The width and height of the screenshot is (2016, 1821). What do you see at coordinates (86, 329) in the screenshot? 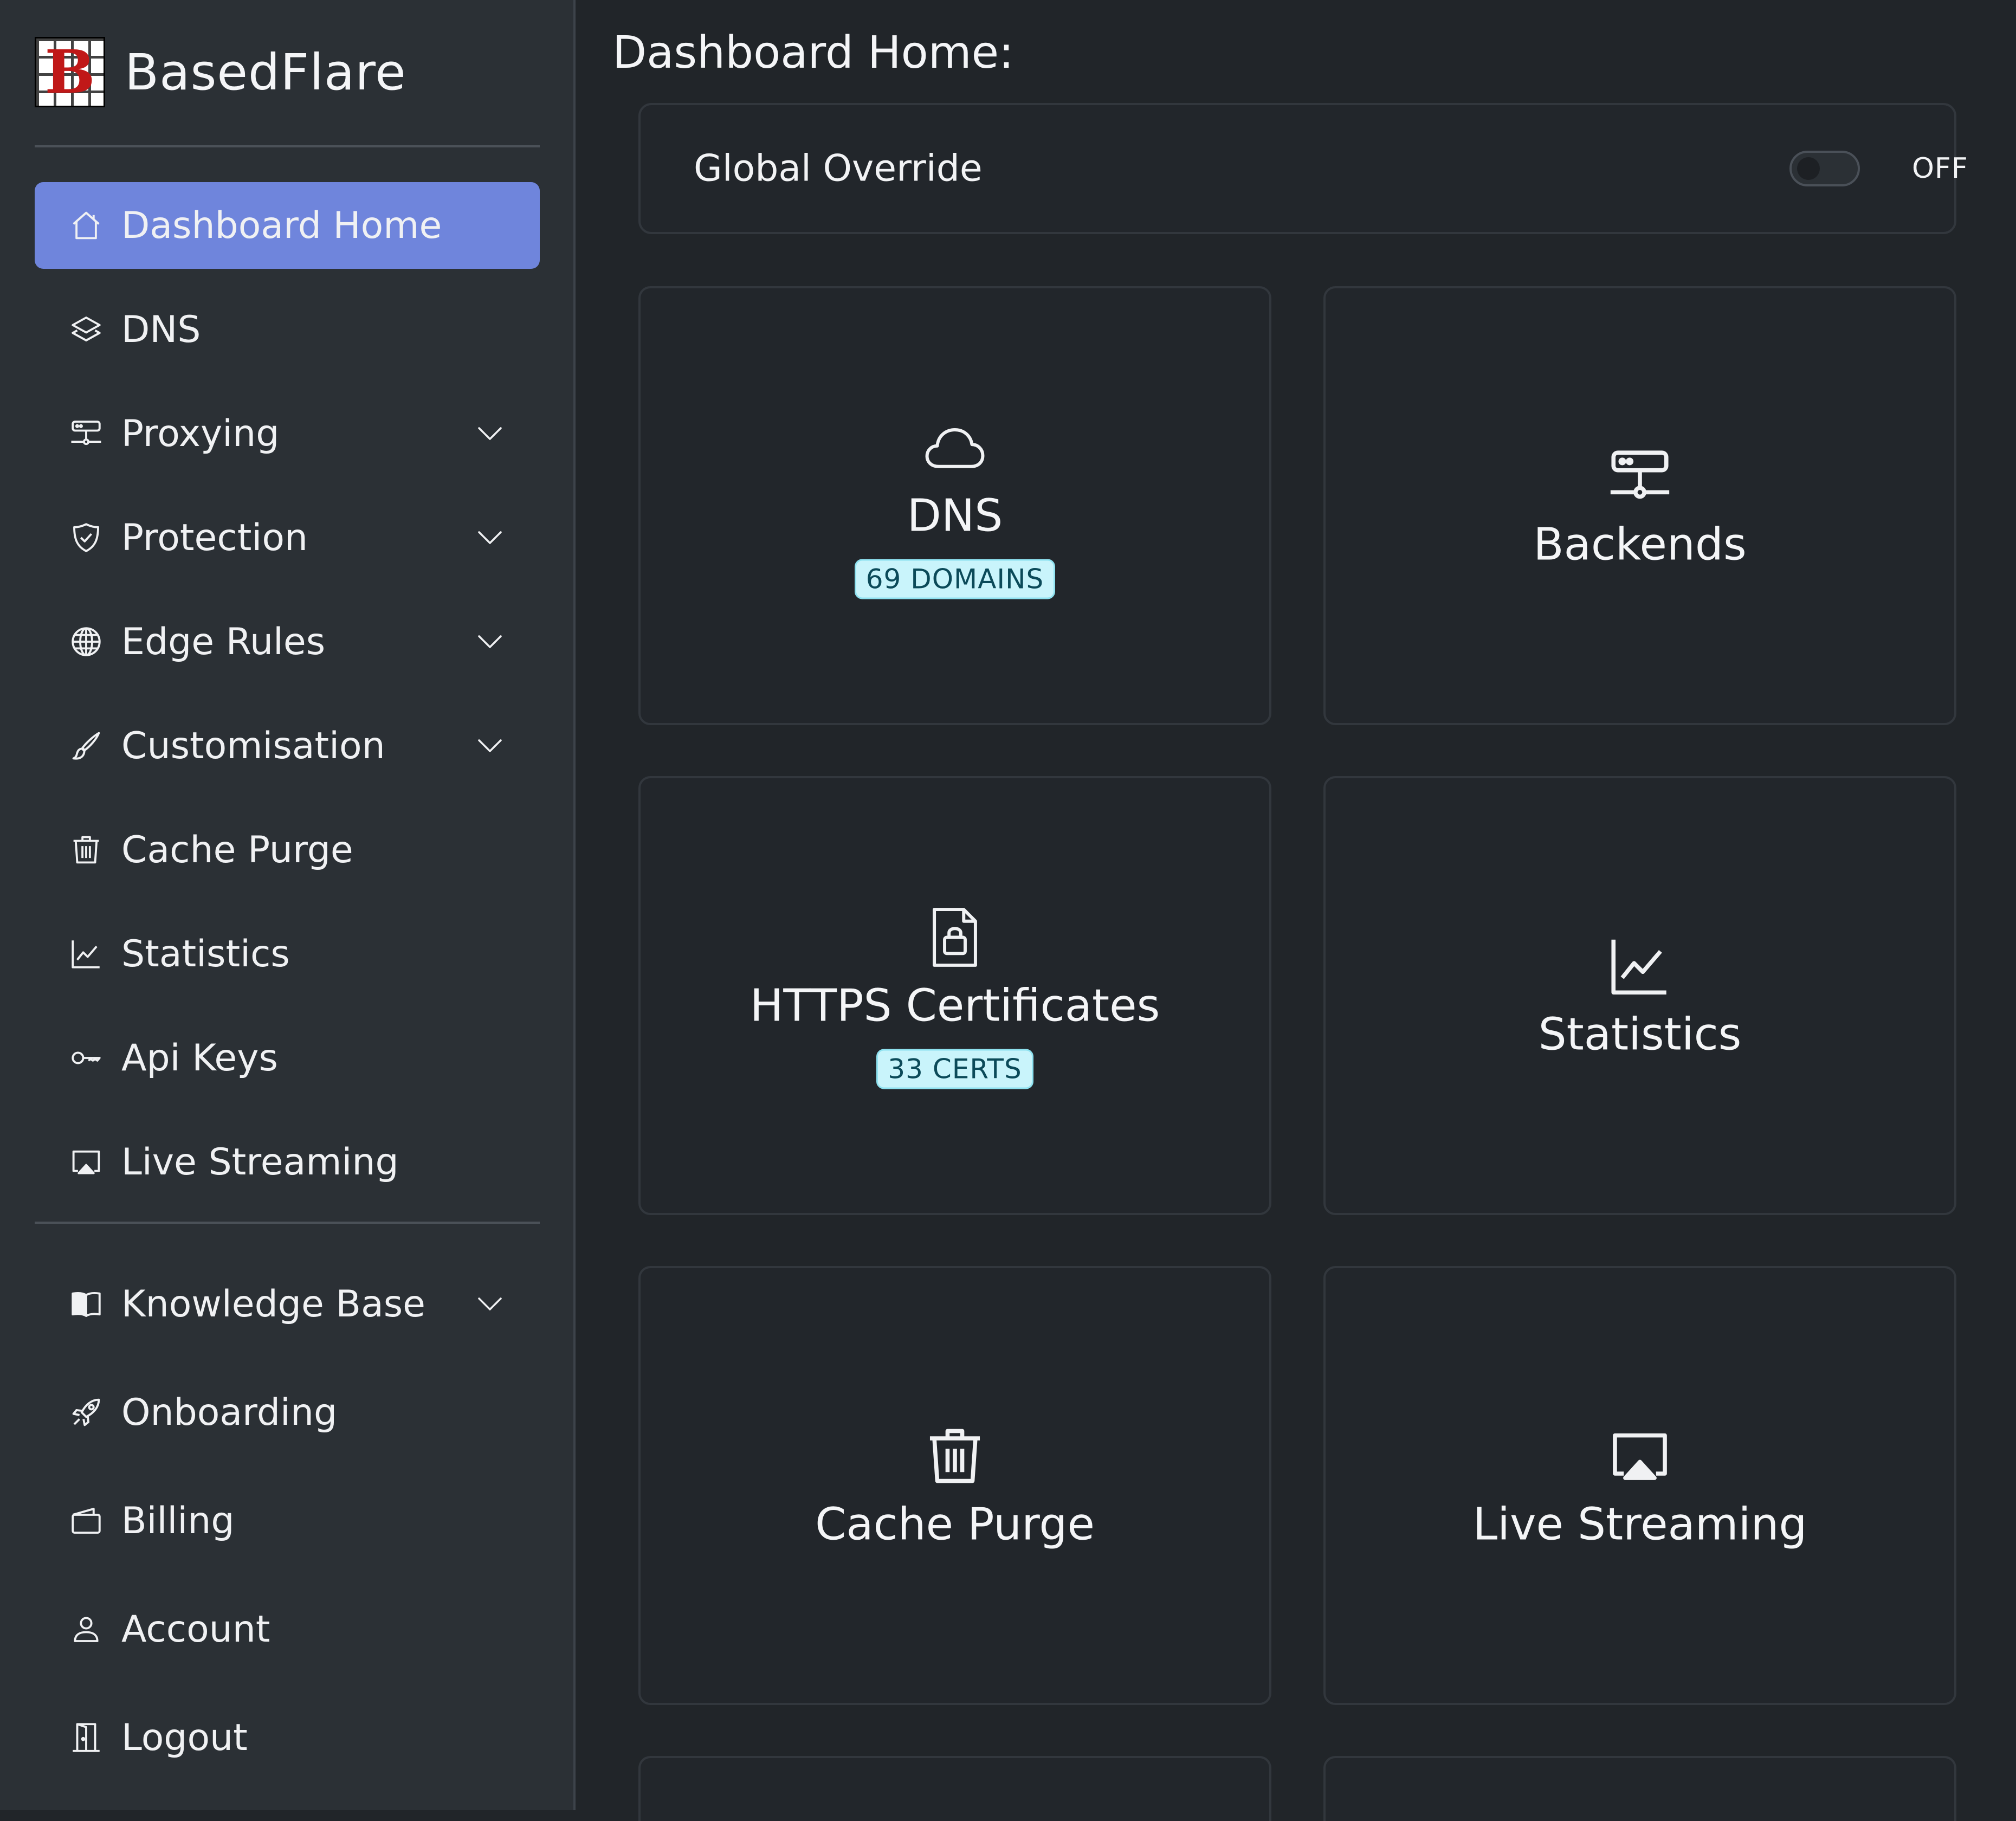
I see `layers-icon` at bounding box center [86, 329].